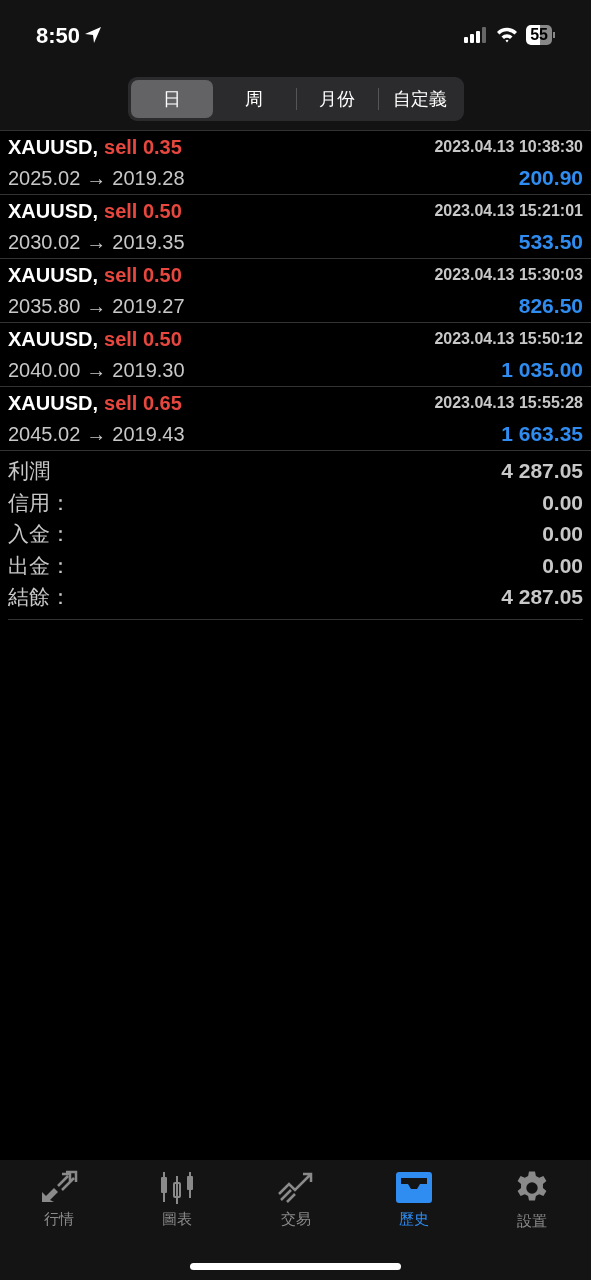 This screenshot has width=591, height=1280. What do you see at coordinates (148, 306) in the screenshot?
I see `close-price: 2019.27` at bounding box center [148, 306].